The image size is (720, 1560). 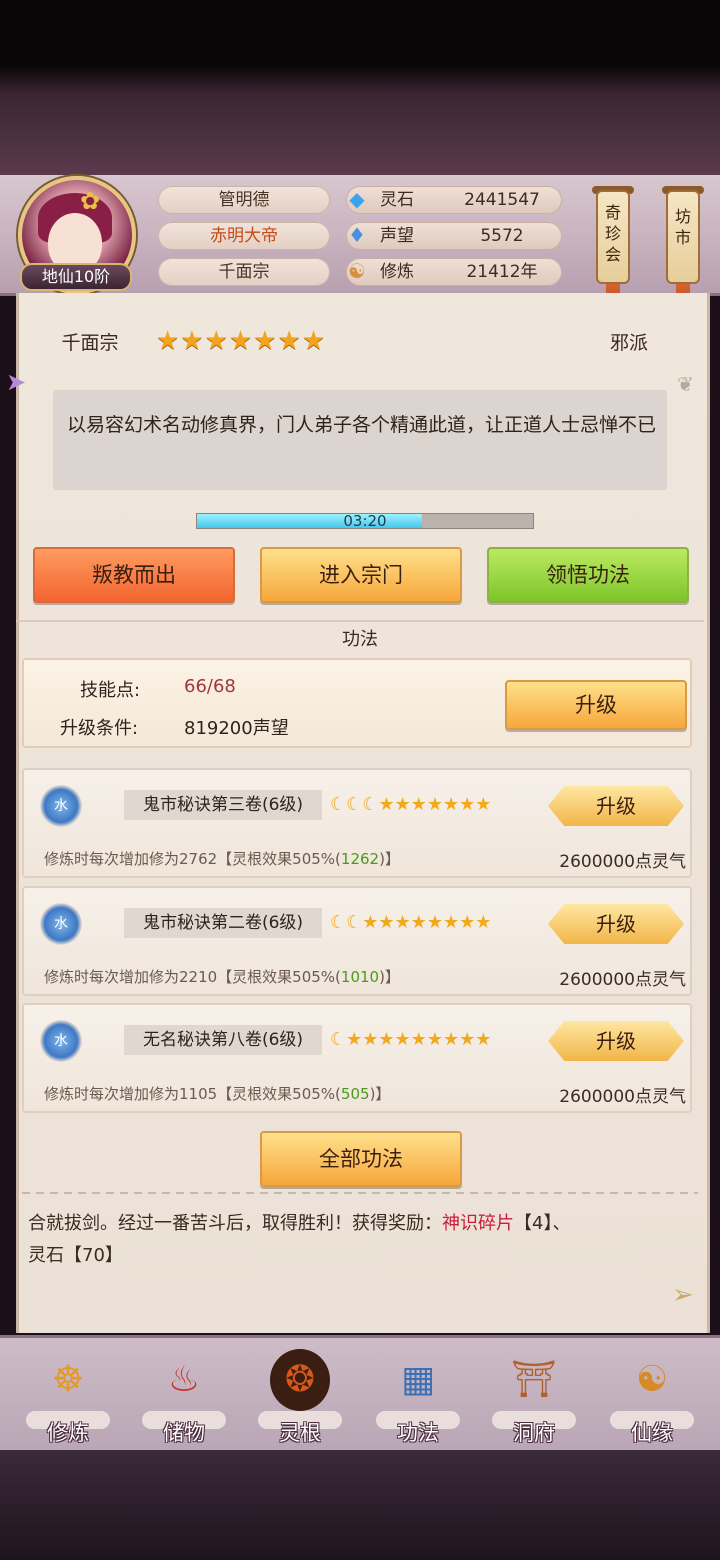 I want to click on timer-text: 03:20, so click(x=365, y=521).